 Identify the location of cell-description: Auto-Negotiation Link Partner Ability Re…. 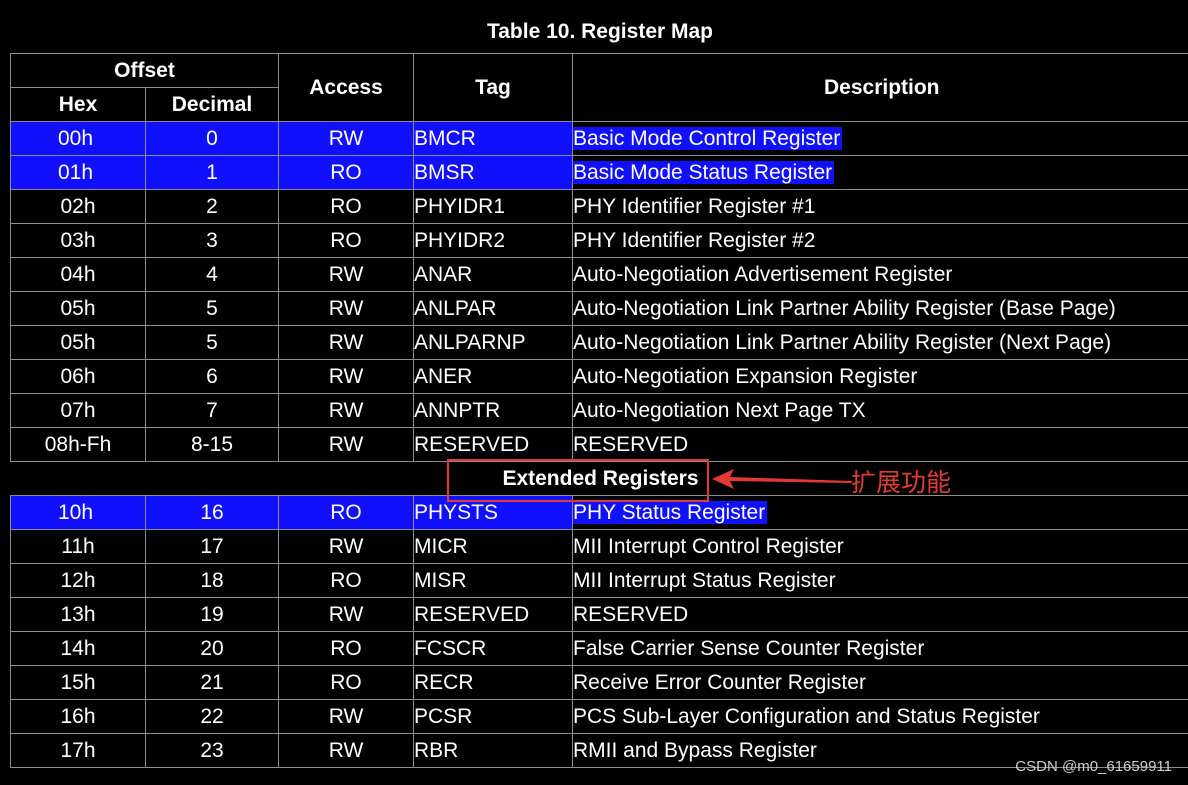
(880, 342).